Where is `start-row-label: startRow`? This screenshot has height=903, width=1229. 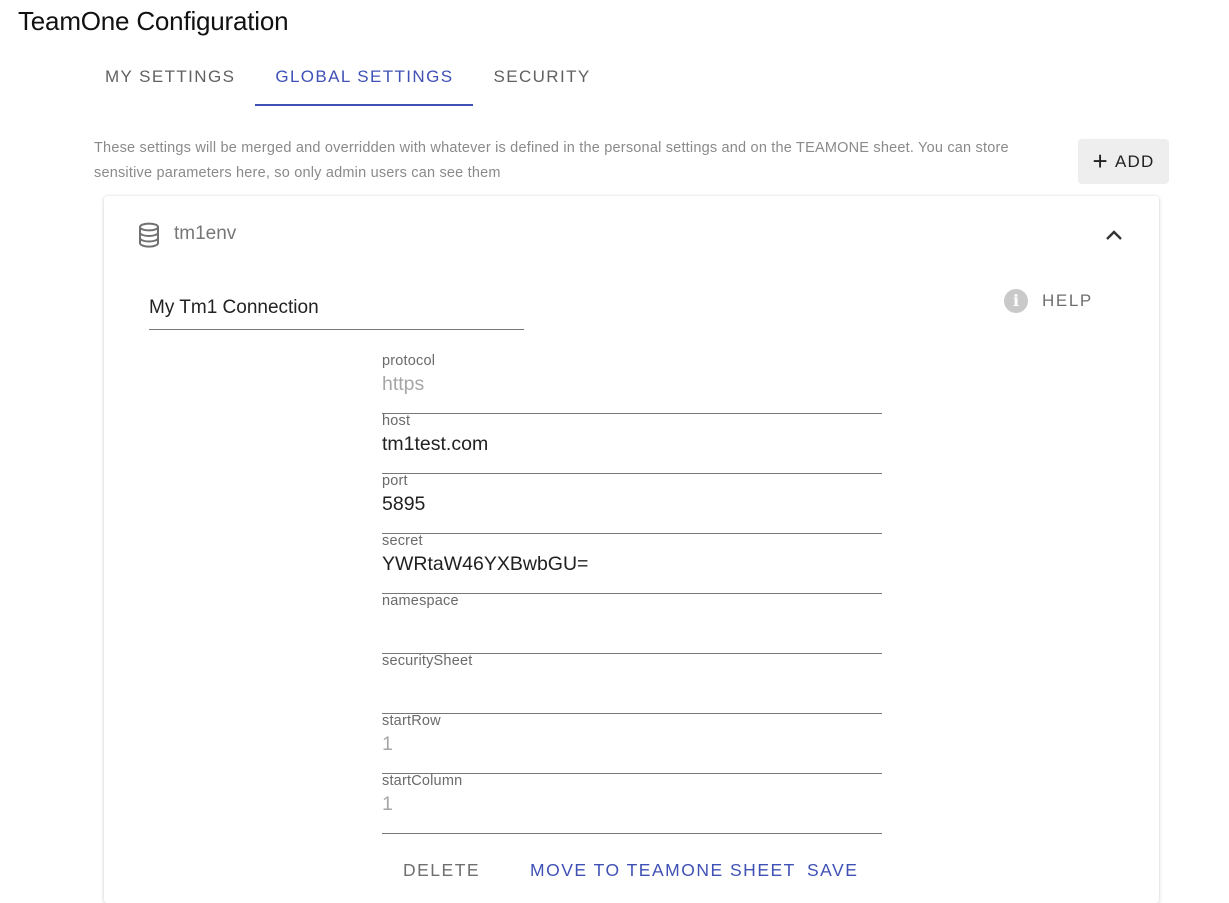
start-row-label: startRow is located at coordinates (411, 721).